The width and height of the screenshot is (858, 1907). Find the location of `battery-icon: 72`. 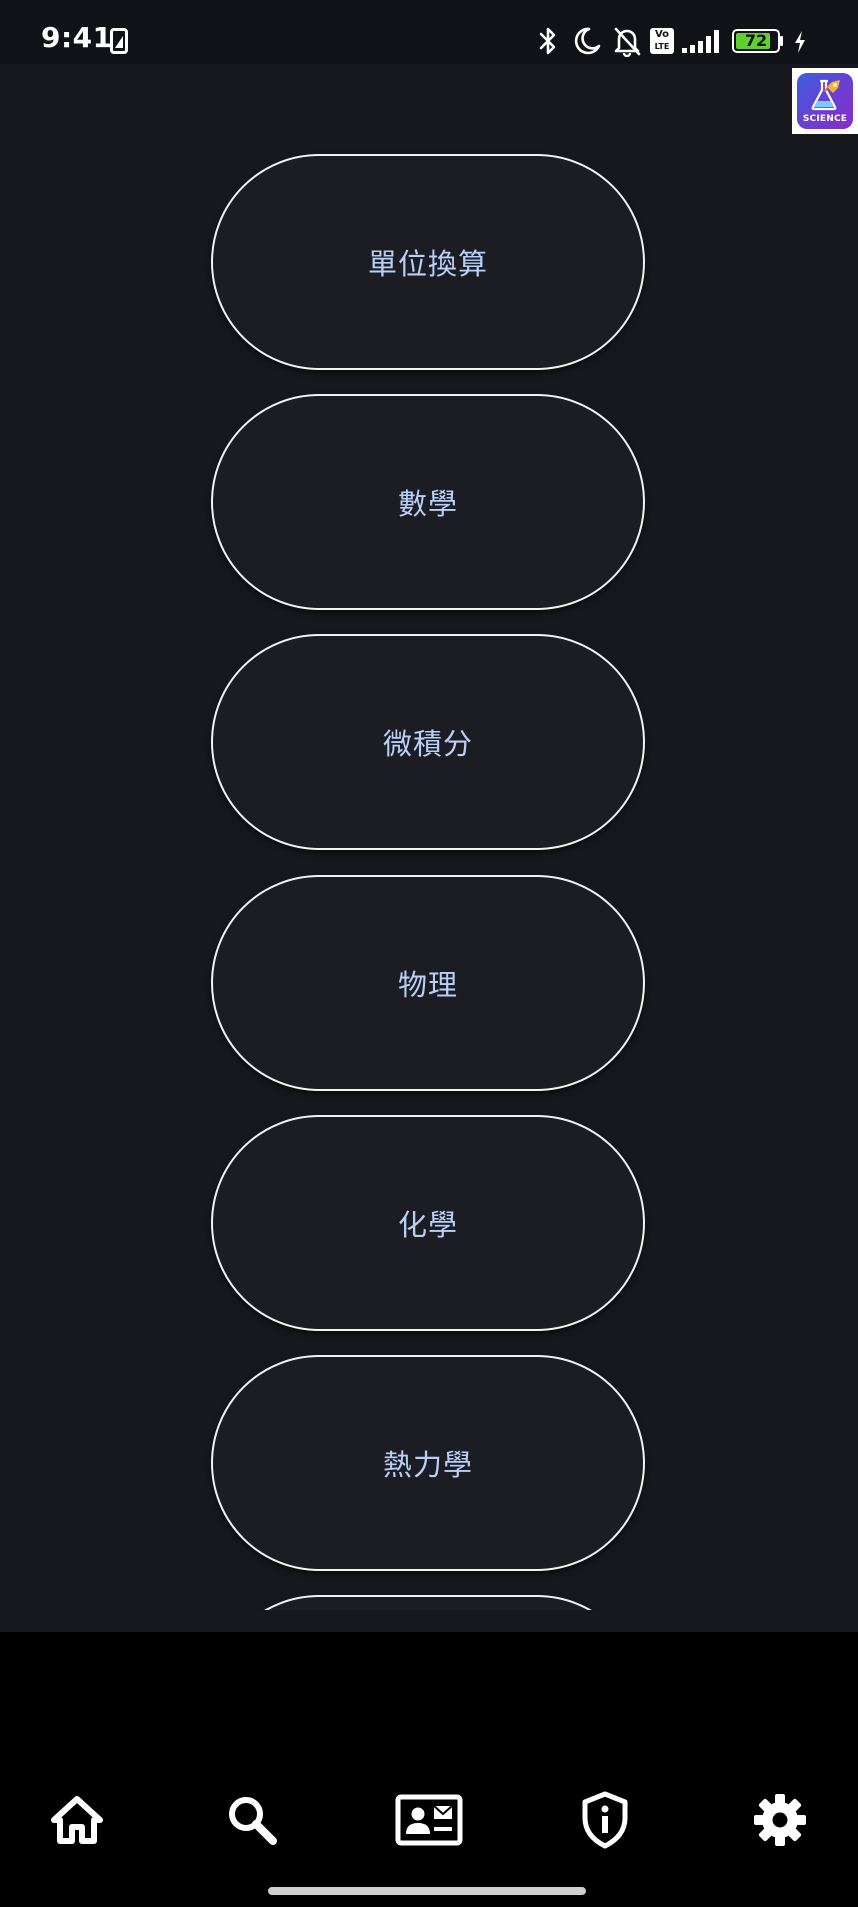

battery-icon: 72 is located at coordinates (757, 41).